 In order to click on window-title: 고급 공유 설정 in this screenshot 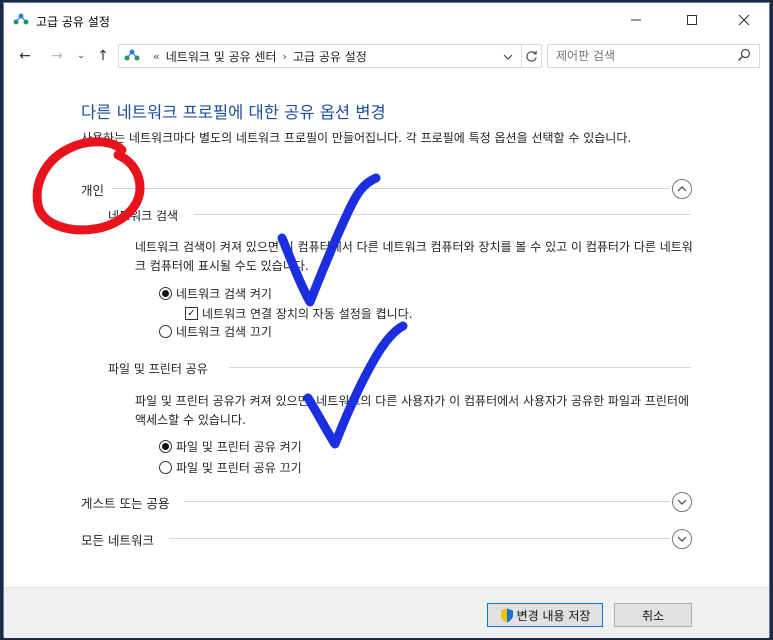, I will do `click(73, 22)`.